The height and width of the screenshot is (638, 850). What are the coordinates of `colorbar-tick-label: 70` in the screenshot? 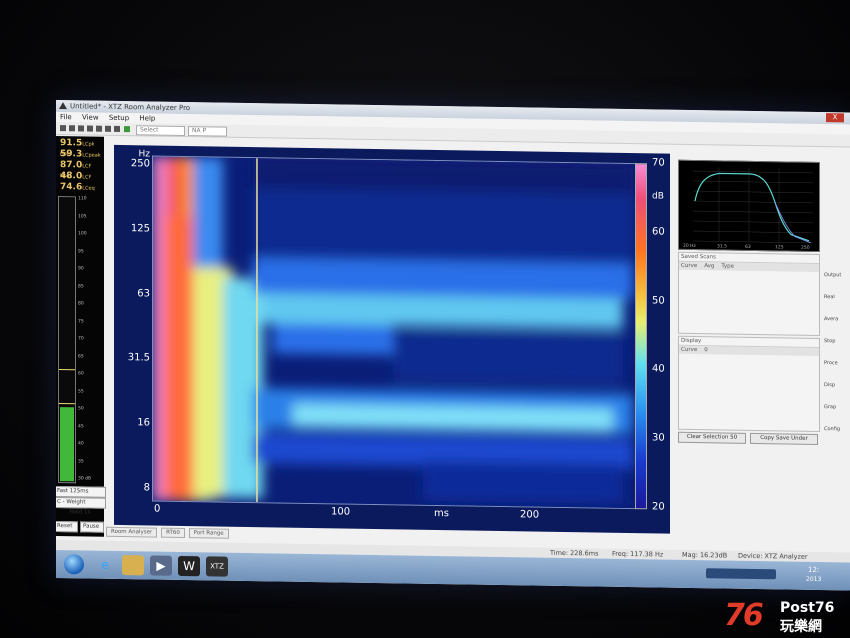 It's located at (658, 163).